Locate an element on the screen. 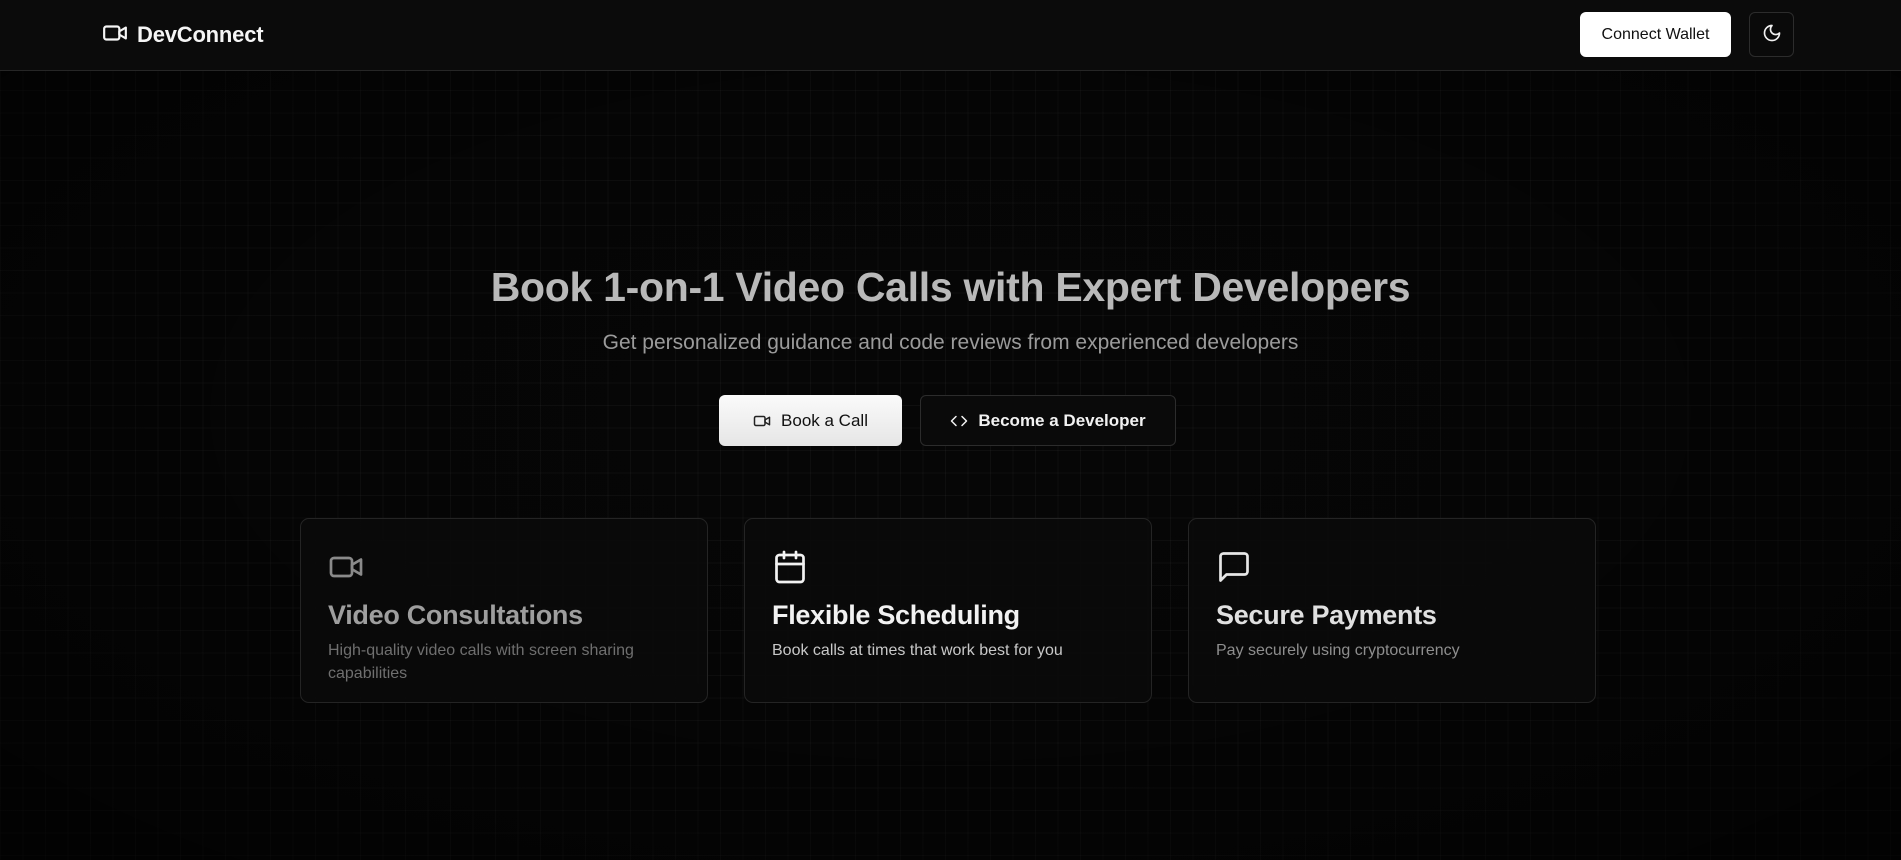 This screenshot has height=860, width=1901. book-call-label: Book a Call is located at coordinates (824, 420).